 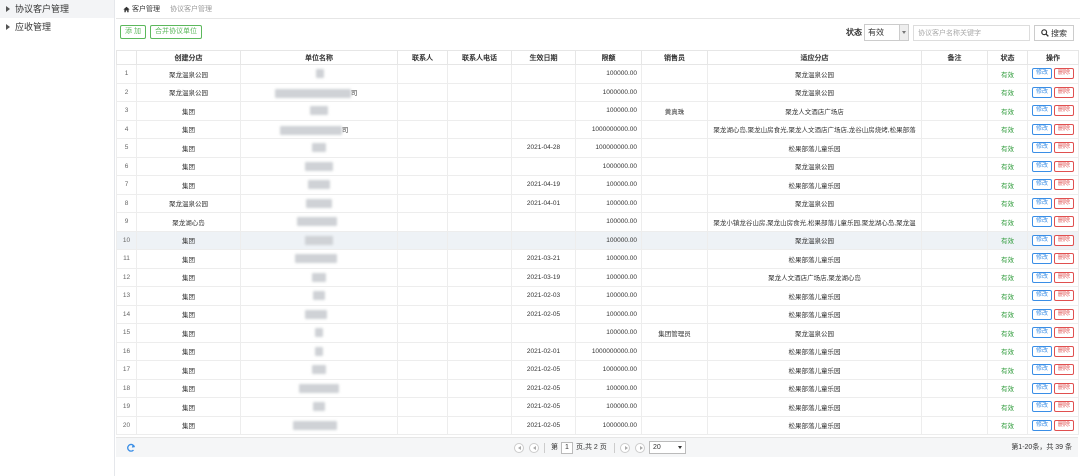 I want to click on table-row: 19 集团 2021-02-05 100000.00 松果部落儿童乐园 有效 修改 删除, so click(x=597, y=407).